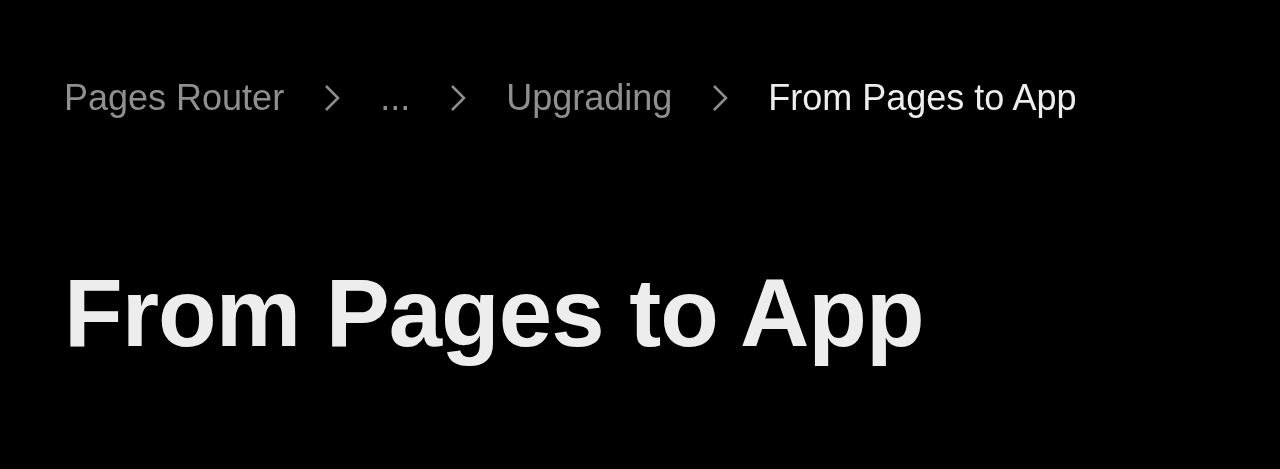 The image size is (1280, 469). What do you see at coordinates (174, 98) in the screenshot?
I see `breadcrumb-link: Pages Router` at bounding box center [174, 98].